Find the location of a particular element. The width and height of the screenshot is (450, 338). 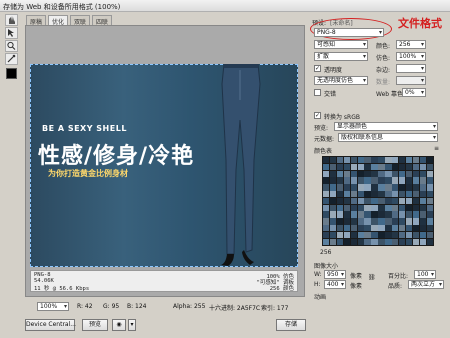

width-input: 950 is located at coordinates (335, 274).